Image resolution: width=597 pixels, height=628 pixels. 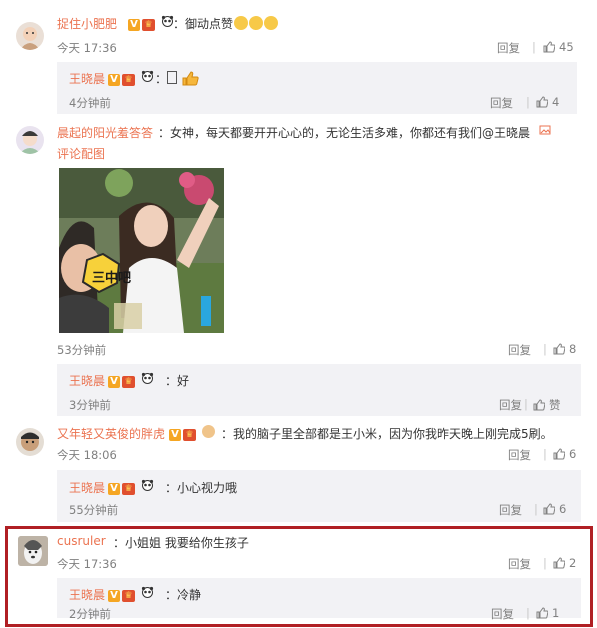 I want to click on comment-user-name: cusruler, so click(x=81, y=541).